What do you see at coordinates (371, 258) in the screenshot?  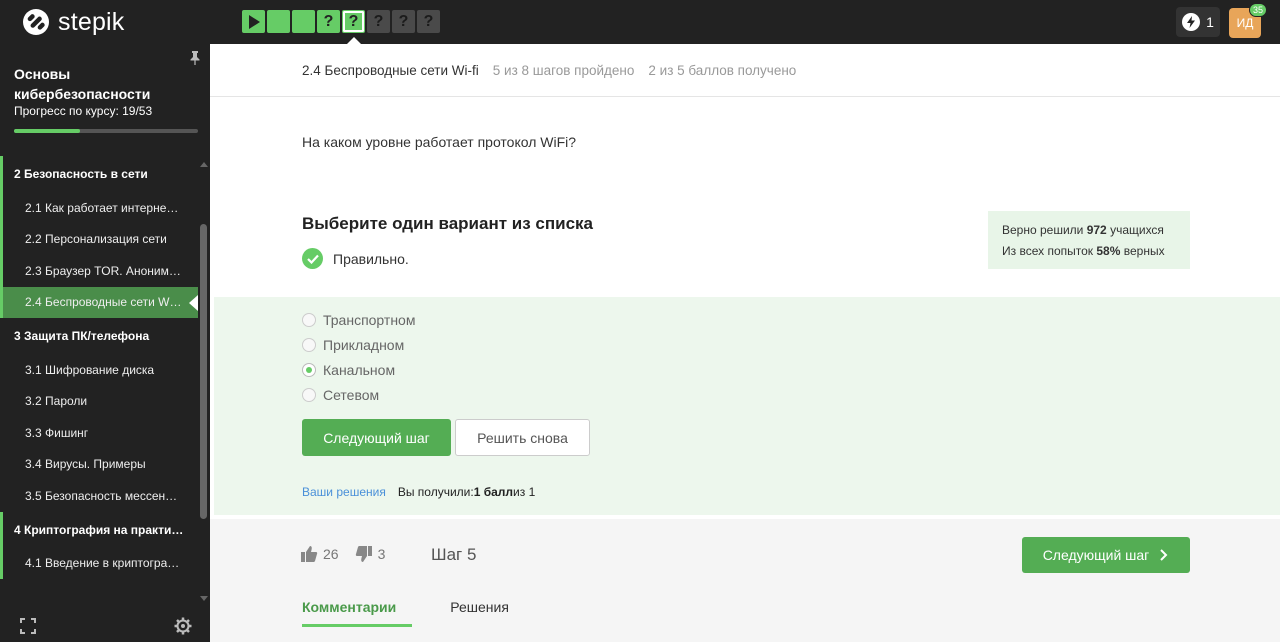 I see `status-text: Правильно.` at bounding box center [371, 258].